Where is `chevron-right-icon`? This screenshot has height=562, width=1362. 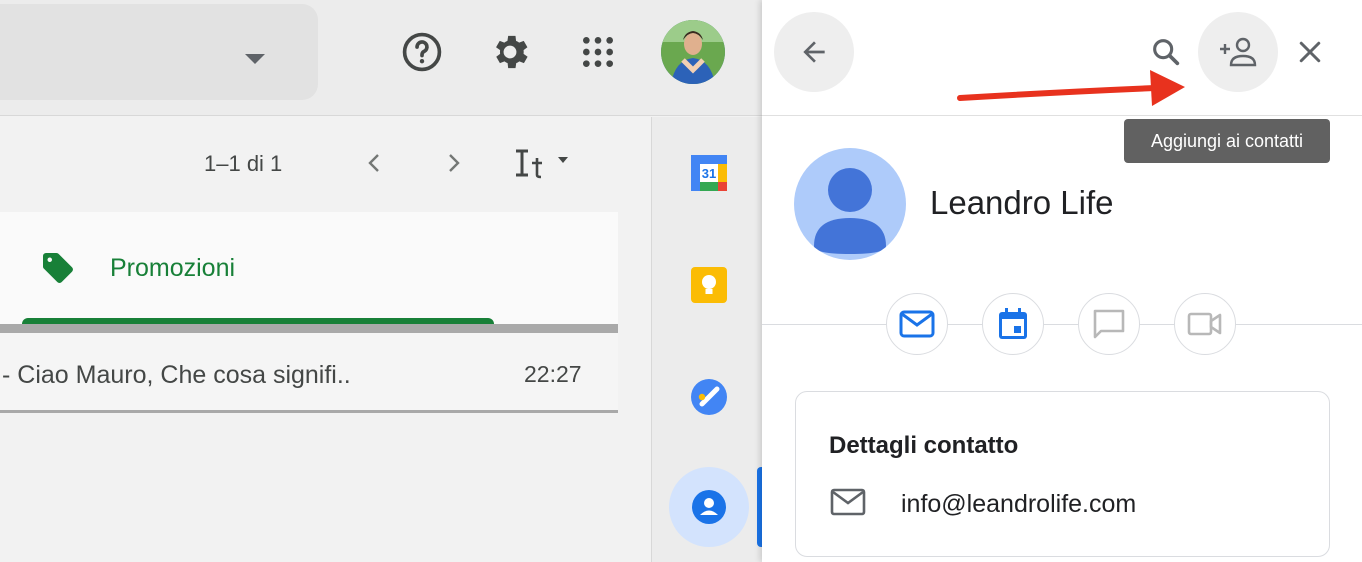 chevron-right-icon is located at coordinates (454, 163).